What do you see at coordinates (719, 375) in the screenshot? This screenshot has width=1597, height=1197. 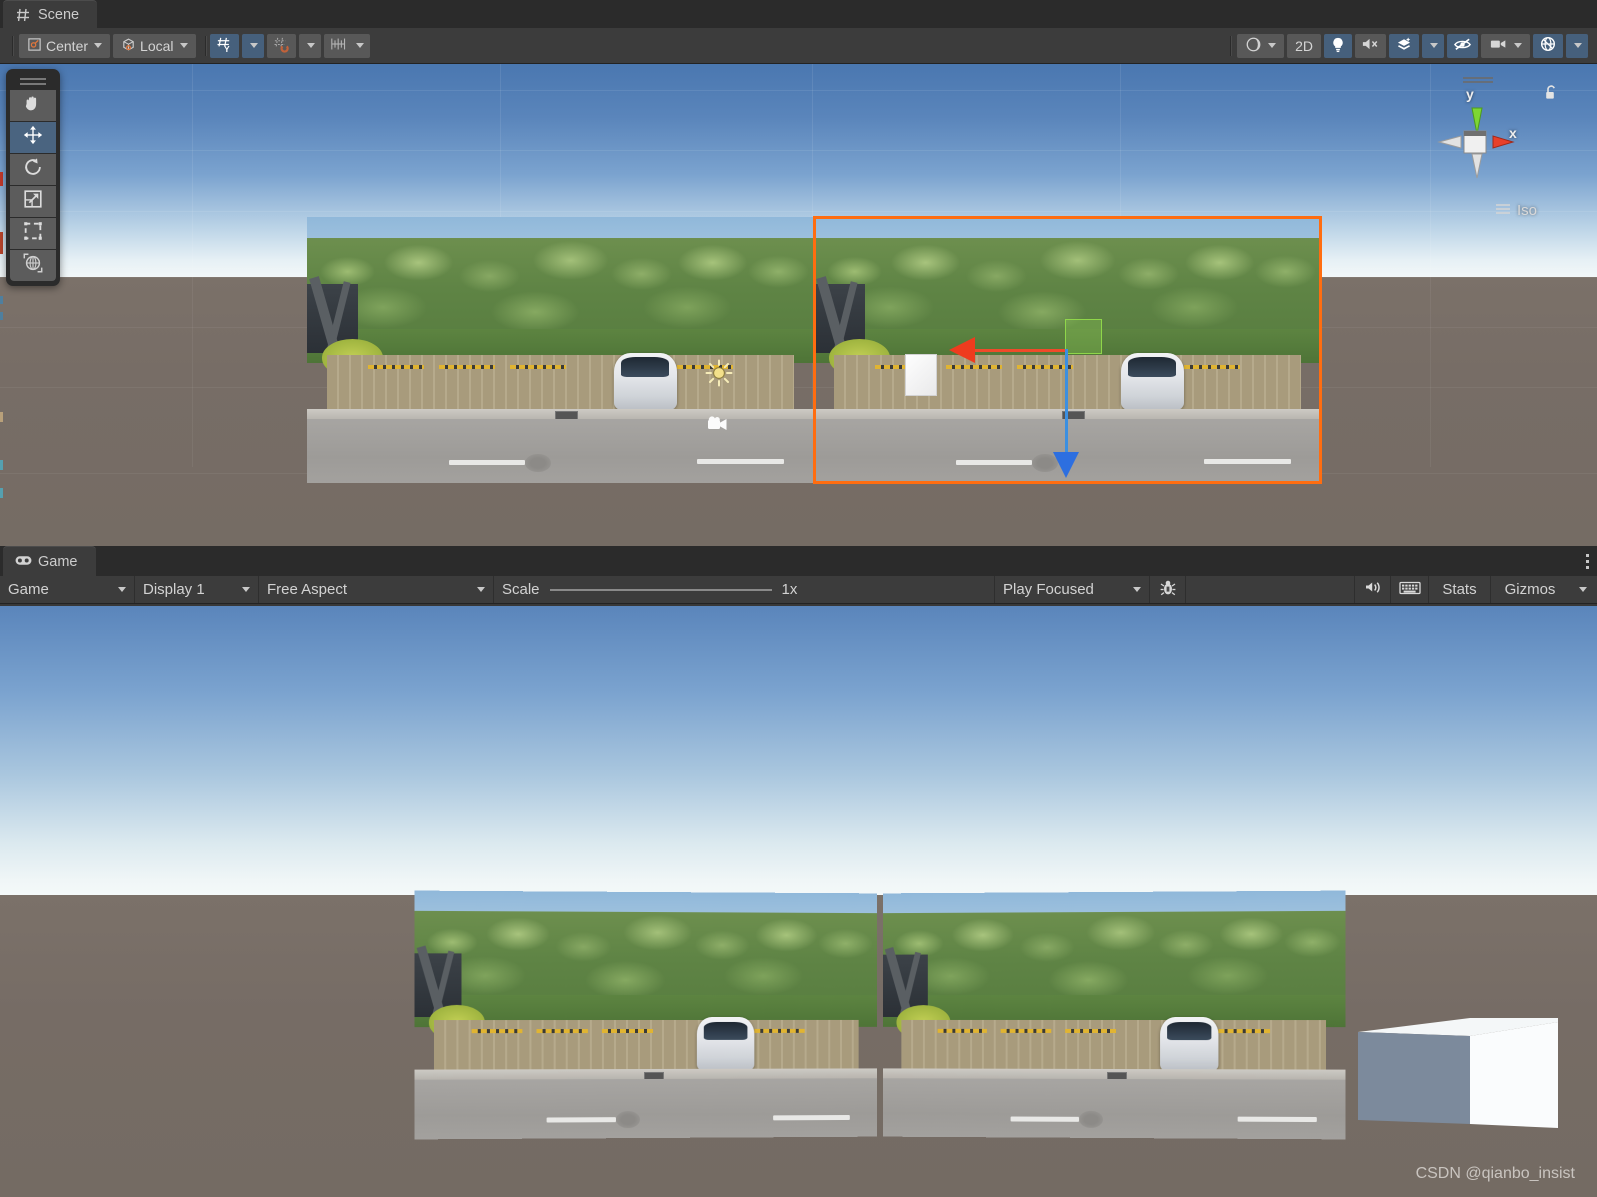 I see `directional-light-gizmo` at bounding box center [719, 375].